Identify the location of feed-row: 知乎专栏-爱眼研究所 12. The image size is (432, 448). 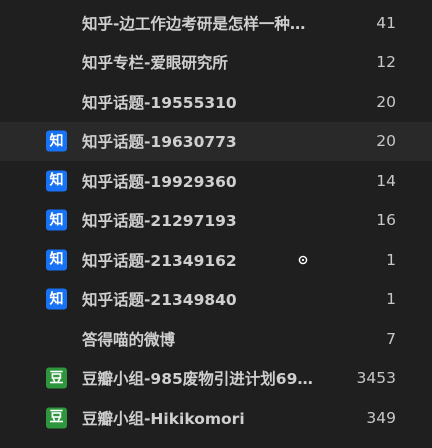
(216, 63).